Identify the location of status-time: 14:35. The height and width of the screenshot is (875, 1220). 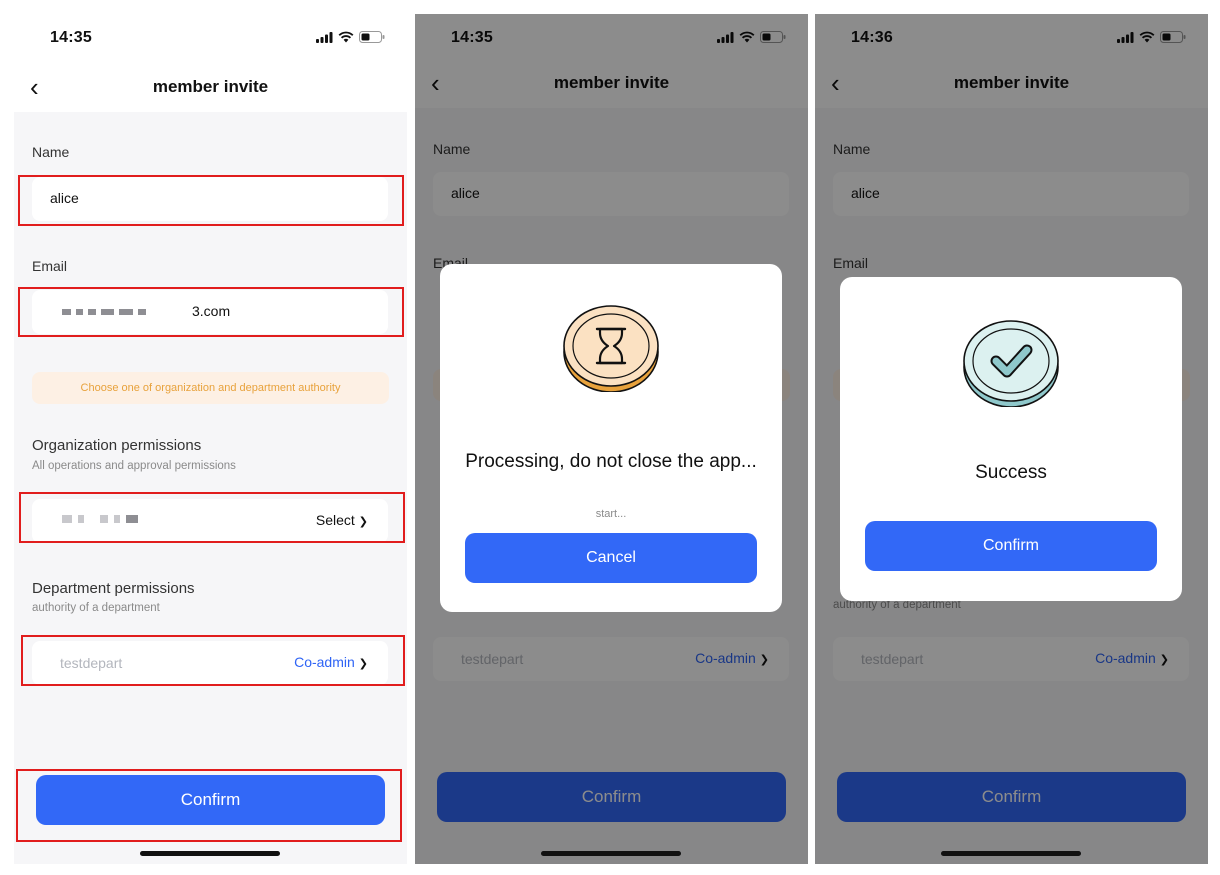
(71, 37).